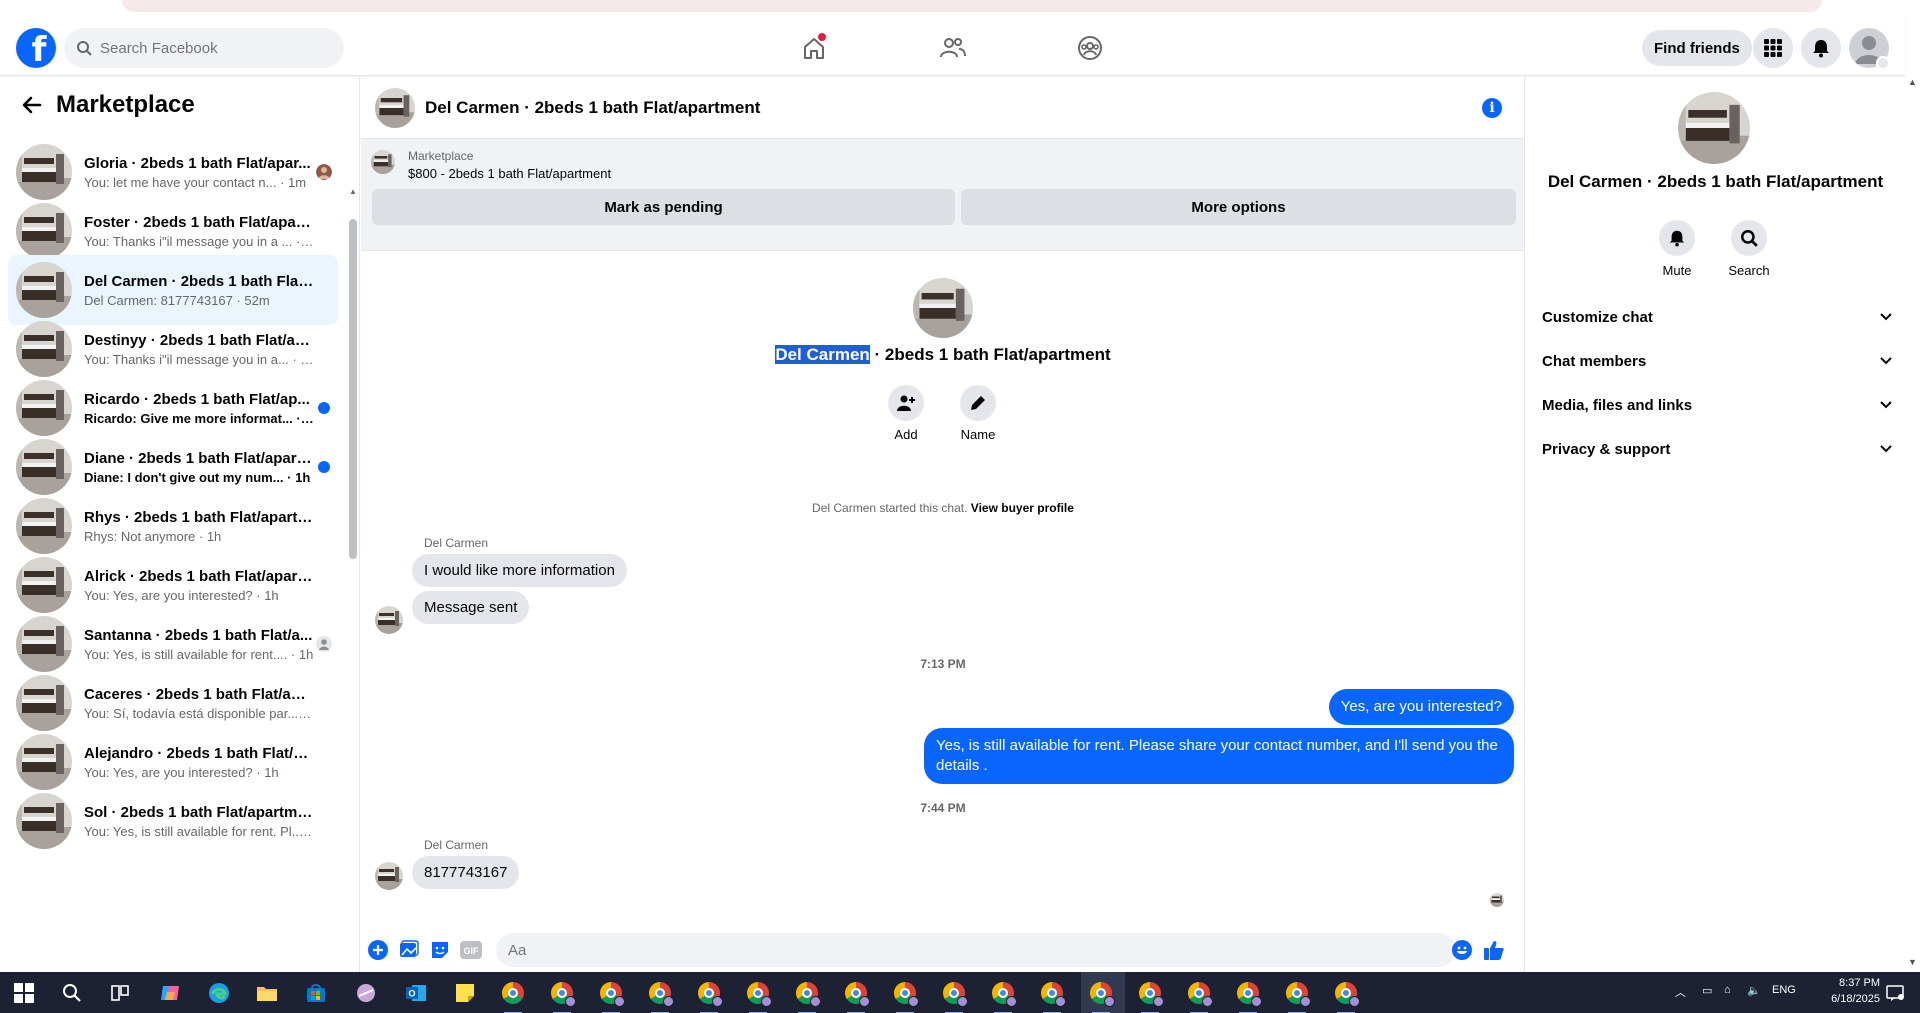  What do you see at coordinates (471, 950) in the screenshot?
I see `gif-icon: GIF` at bounding box center [471, 950].